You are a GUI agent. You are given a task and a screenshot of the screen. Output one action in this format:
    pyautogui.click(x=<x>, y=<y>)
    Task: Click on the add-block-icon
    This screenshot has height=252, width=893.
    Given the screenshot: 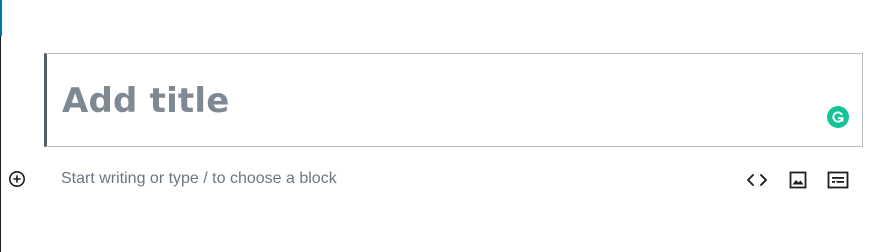 What is the action you would take?
    pyautogui.click(x=17, y=179)
    